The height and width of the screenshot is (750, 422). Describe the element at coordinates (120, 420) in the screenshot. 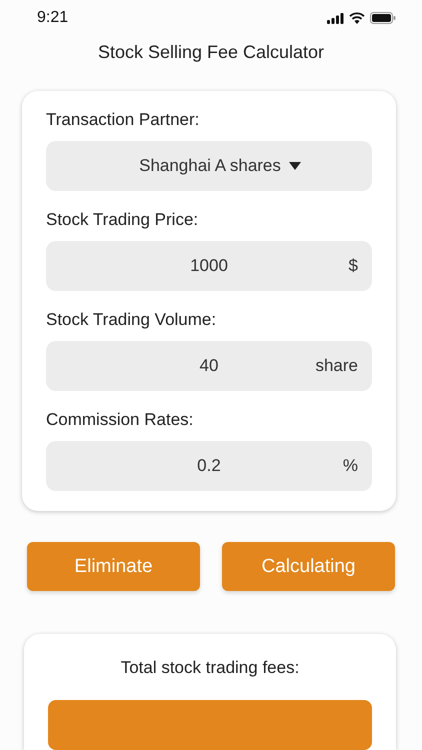

I see `field-label: Commission Rates:` at that location.